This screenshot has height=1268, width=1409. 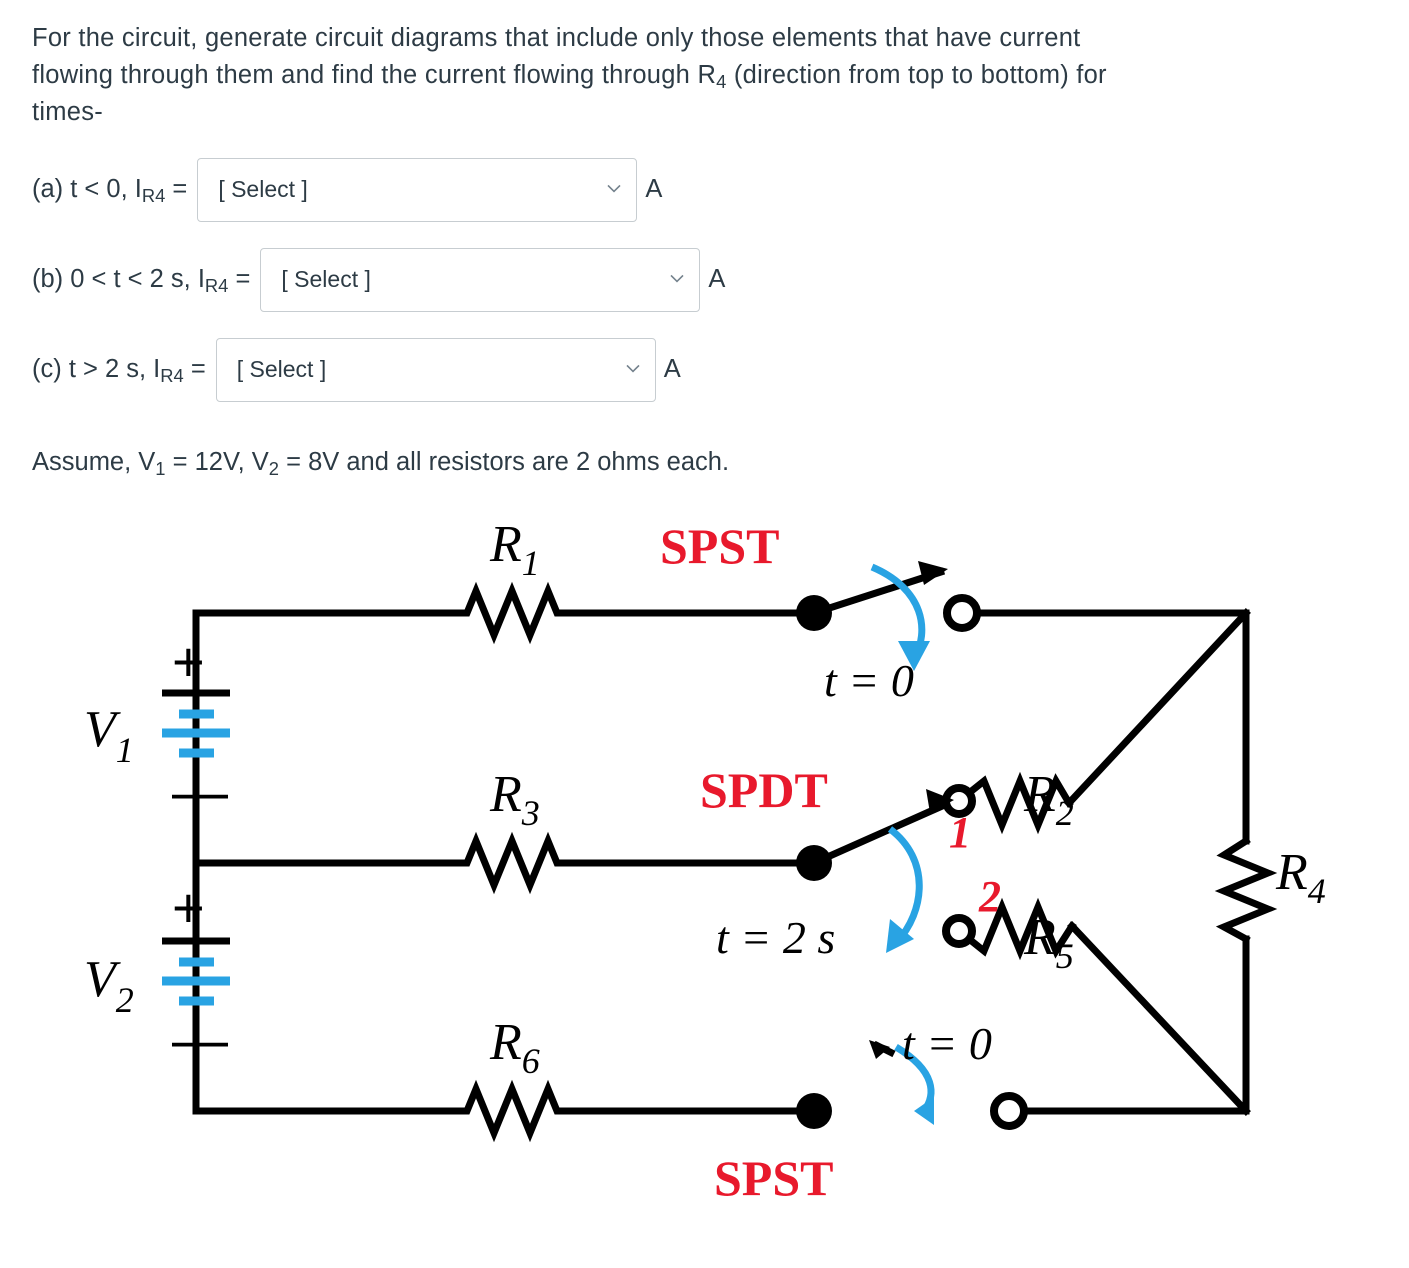 What do you see at coordinates (326, 279) in the screenshot?
I see `select-answer-b-value: [ Select ]` at bounding box center [326, 279].